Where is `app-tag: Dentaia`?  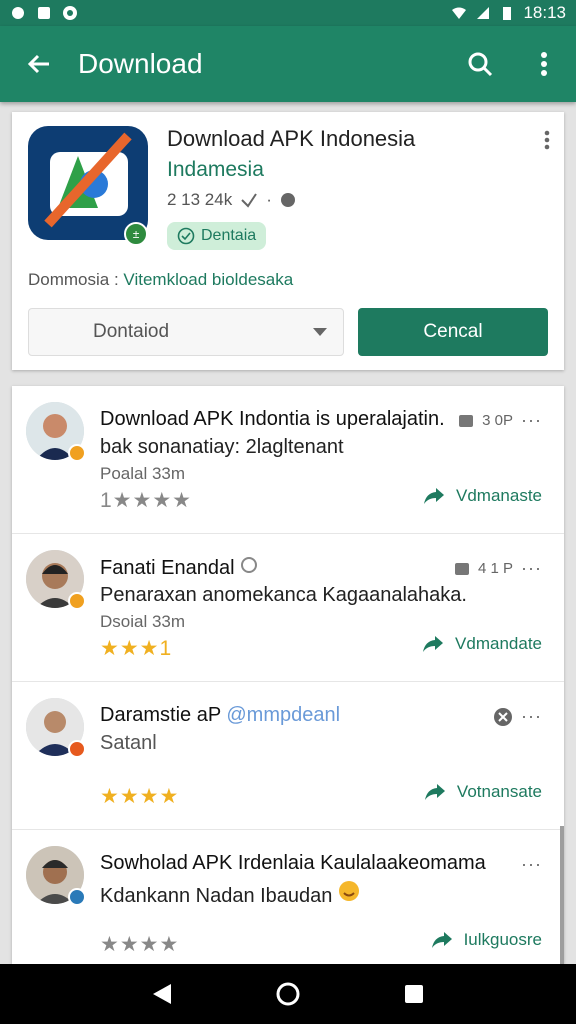 app-tag: Dentaia is located at coordinates (217, 236).